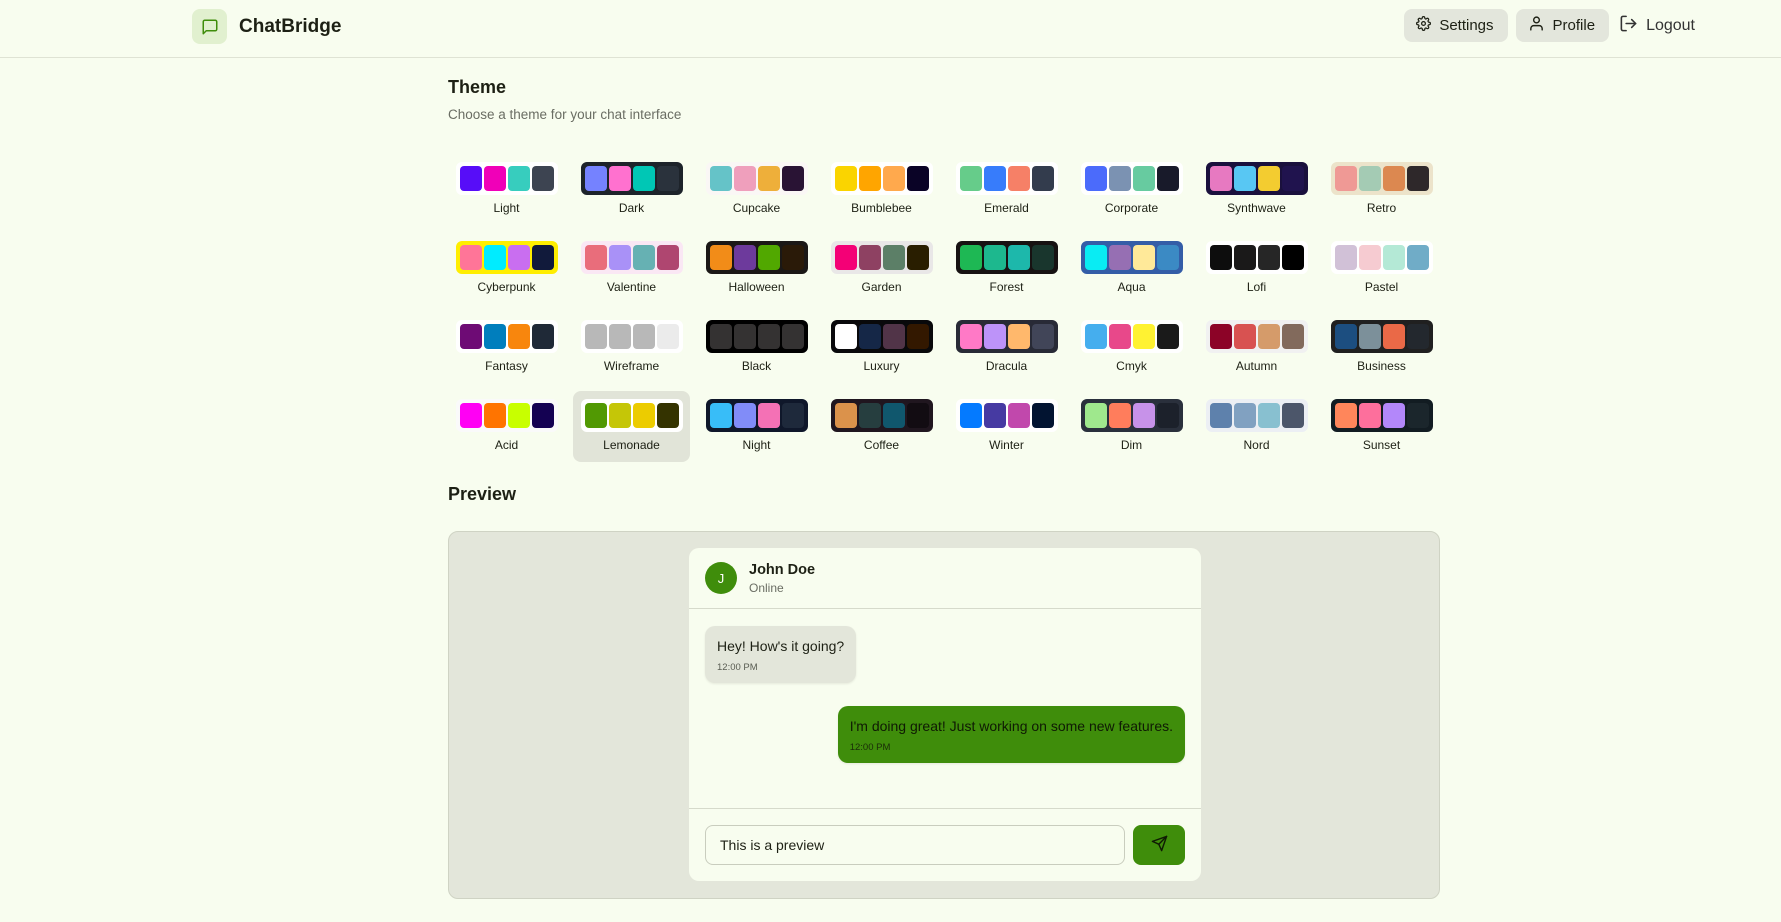  I want to click on theme-option-autumn: Autumn, so click(1256, 347).